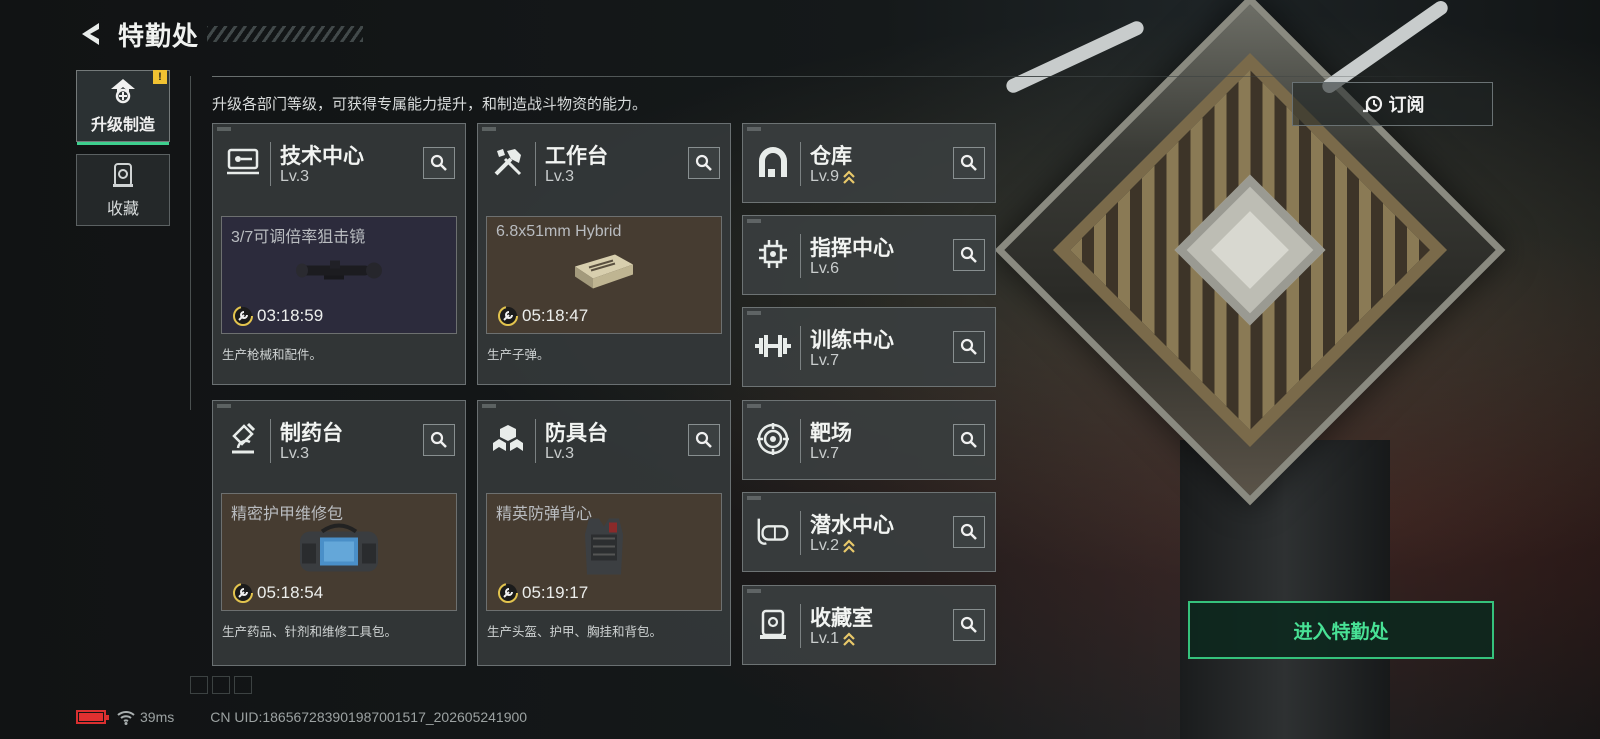  I want to click on facility-card-diving-center: 潜水中心 Lv.2, so click(869, 532).